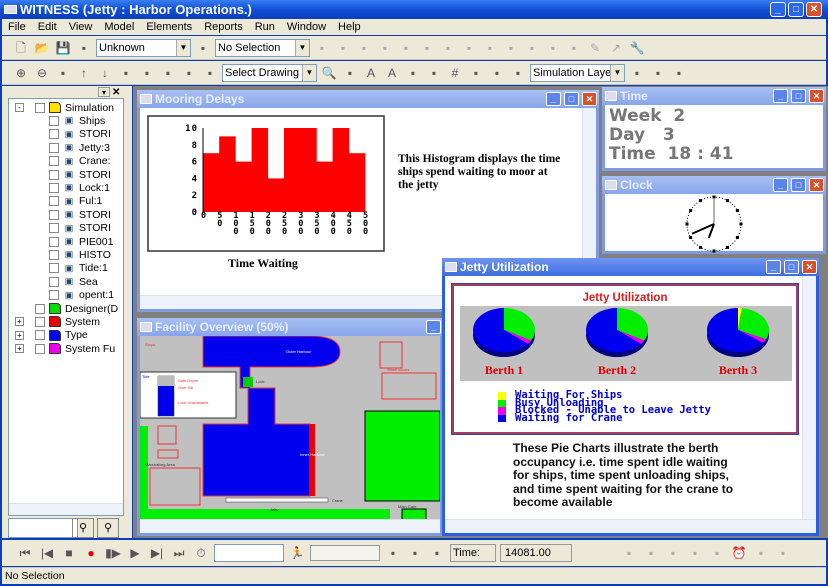 The image size is (828, 586). I want to click on tree-item: - Simulation, so click(64, 107).